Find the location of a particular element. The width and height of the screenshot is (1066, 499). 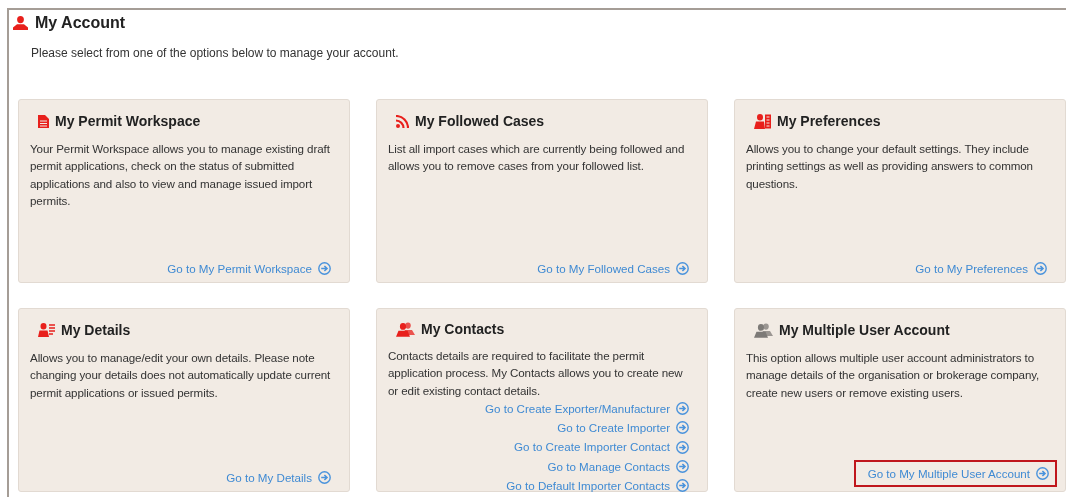

card-link: Go to Default Importer Contacts is located at coordinates (597, 486).